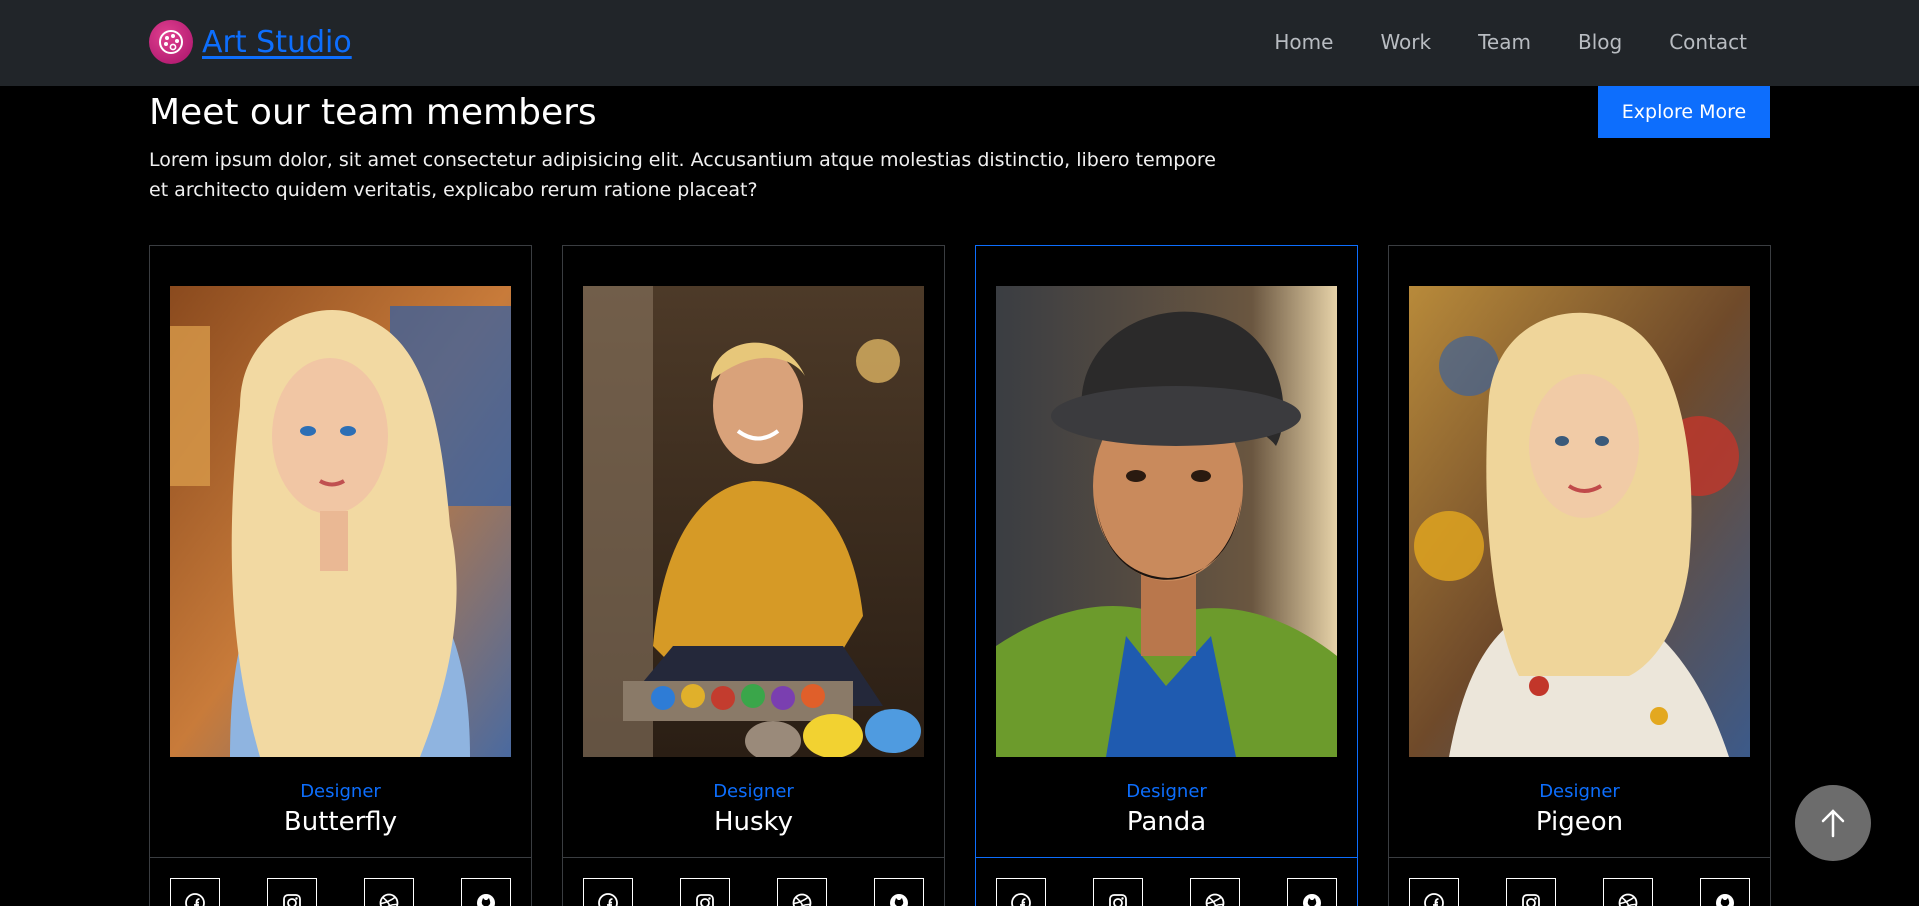 This screenshot has height=906, width=1919. I want to click on member-name: Panda, so click(1166, 822).